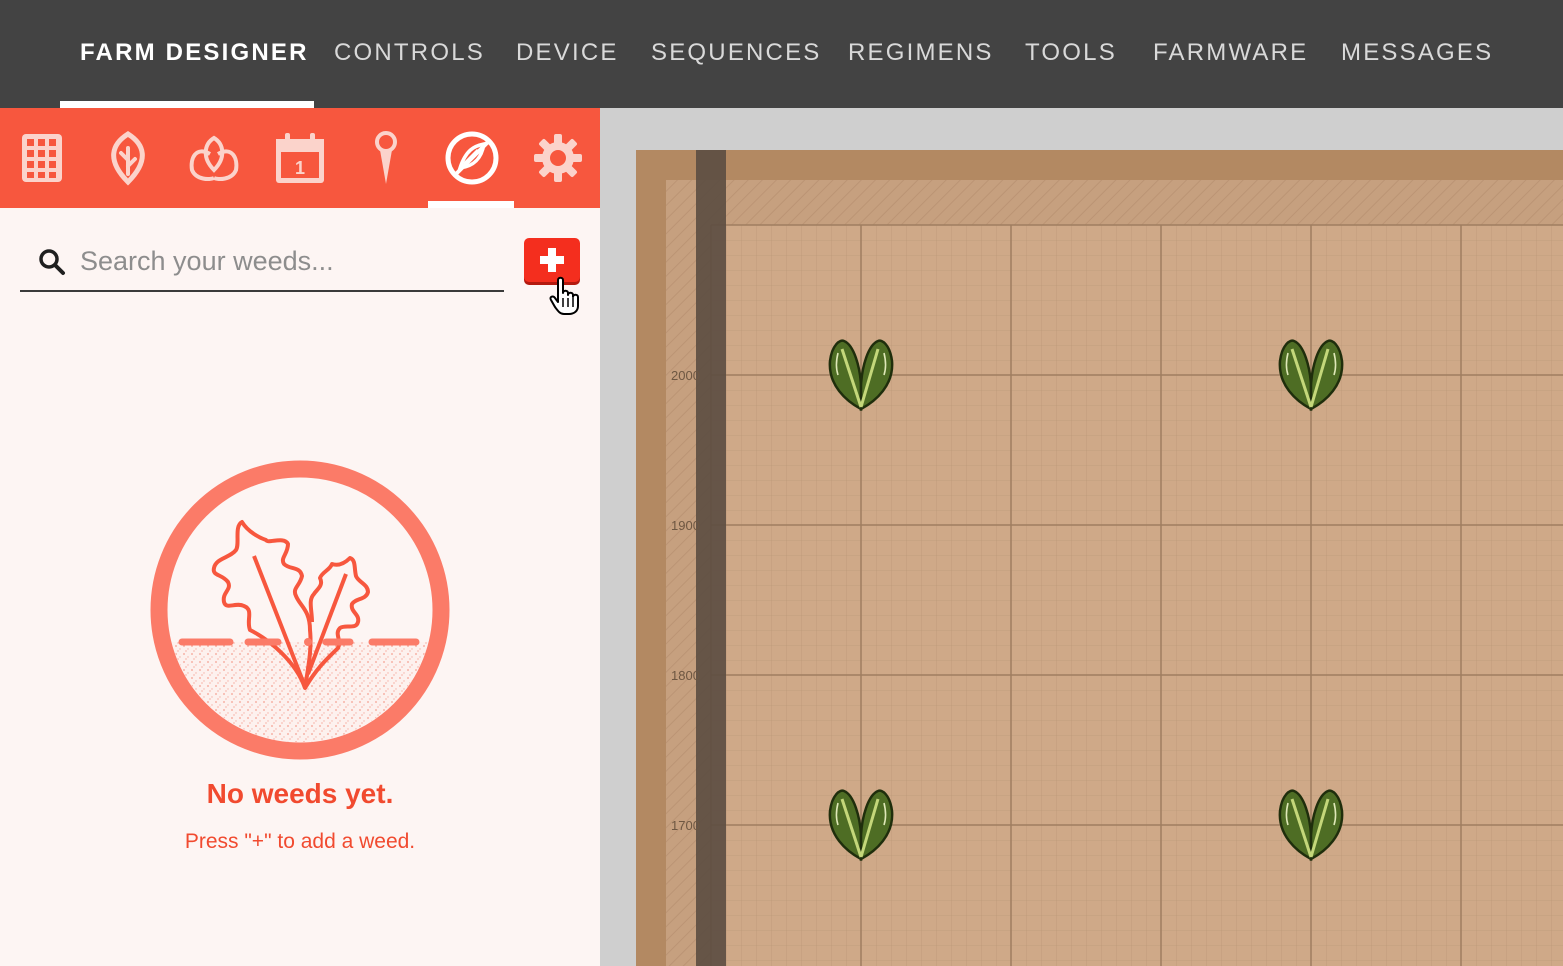 This screenshot has height=966, width=1563. What do you see at coordinates (1071, 53) in the screenshot?
I see `nav-tools: TOOLS` at bounding box center [1071, 53].